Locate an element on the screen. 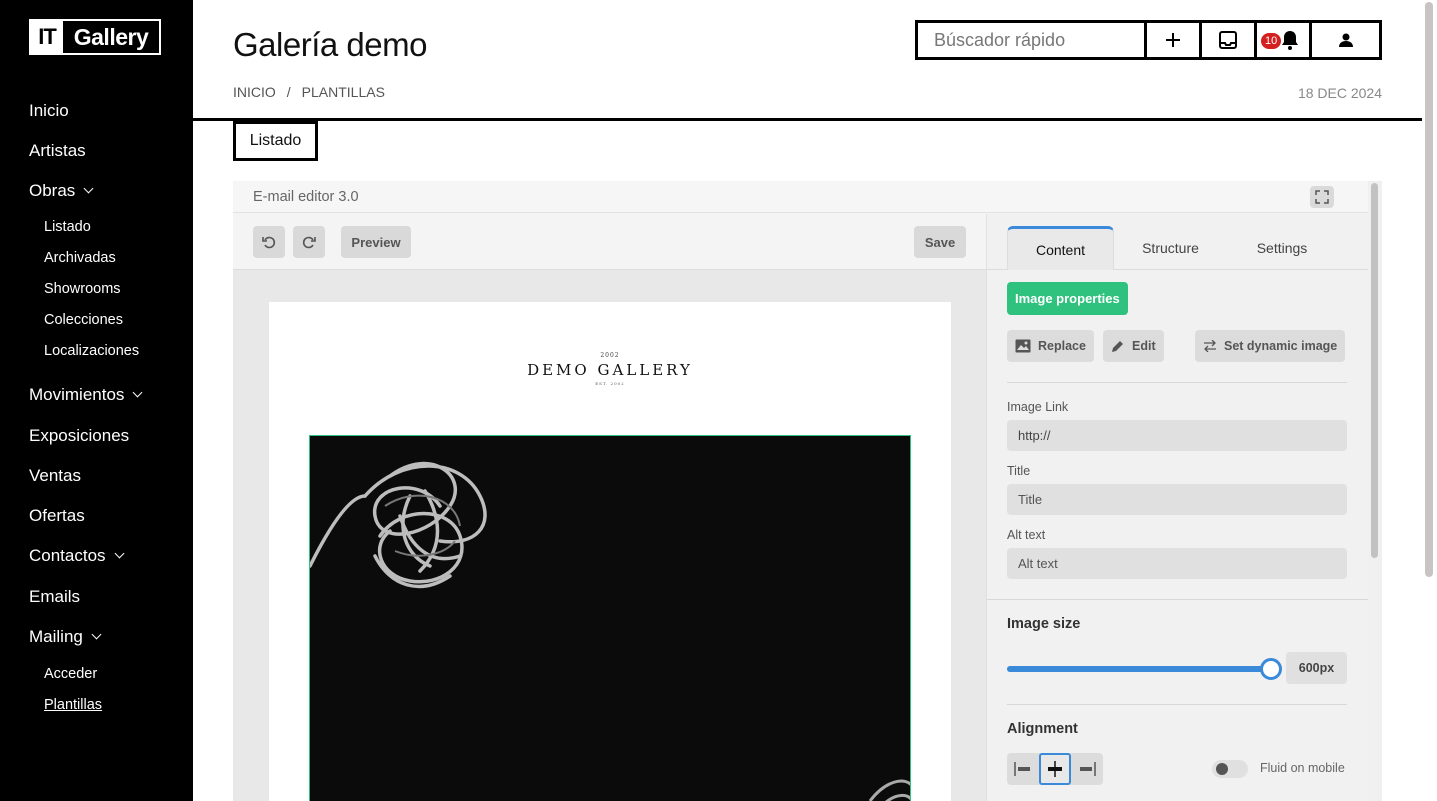 This screenshot has width=1437, height=801. replace-label: Replace is located at coordinates (1062, 346).